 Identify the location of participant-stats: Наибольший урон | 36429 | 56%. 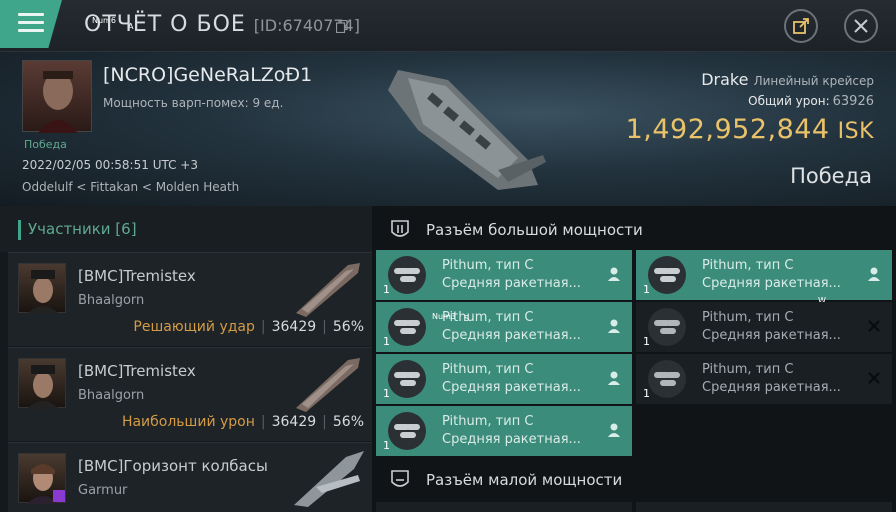
(243, 422).